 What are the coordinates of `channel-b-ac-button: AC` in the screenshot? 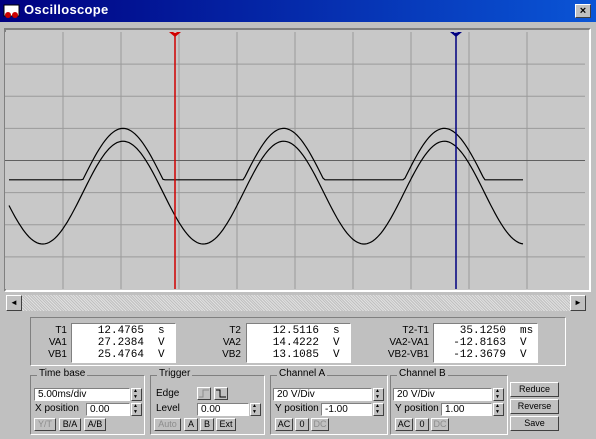 It's located at (404, 424).